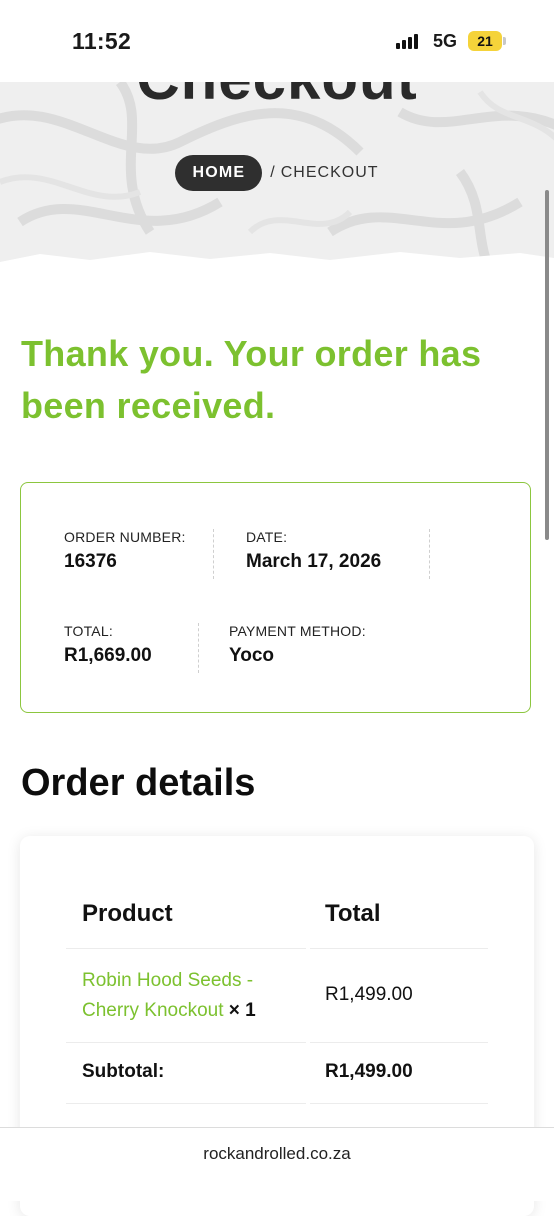 The width and height of the screenshot is (554, 1216). I want to click on page-title: Checkout, so click(277, 97).